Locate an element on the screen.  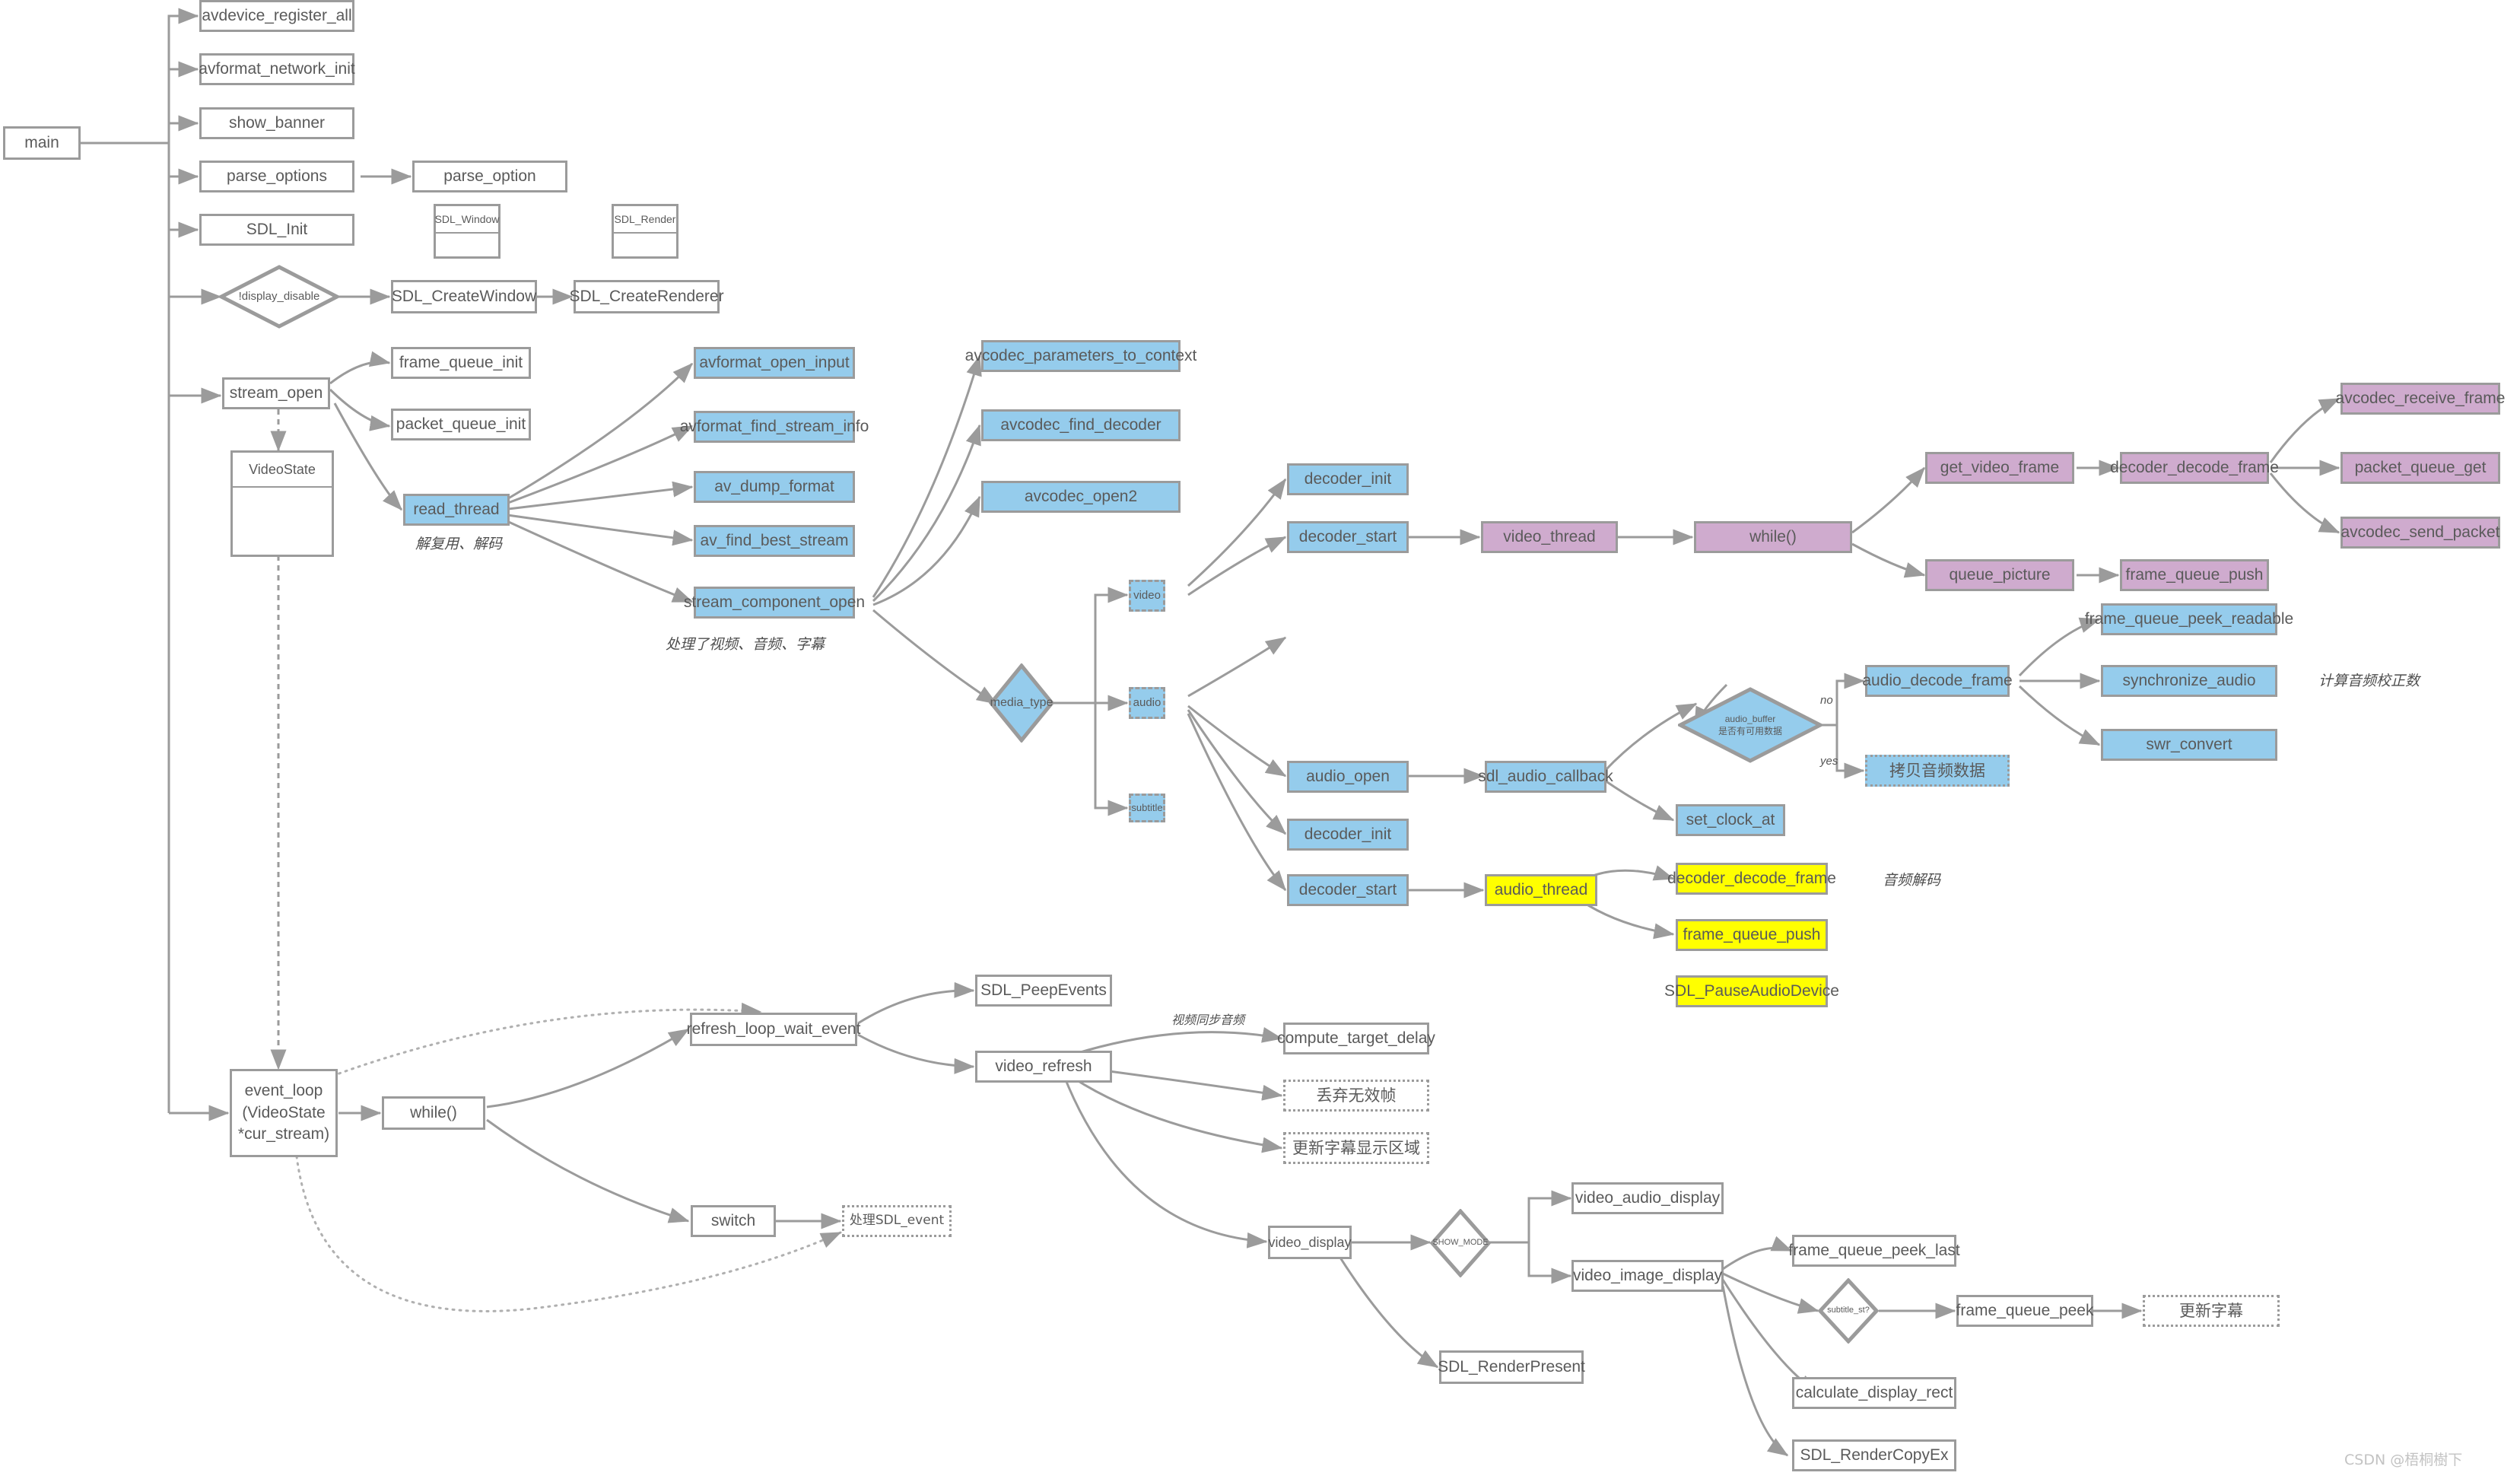
node-stream-open: stream_open is located at coordinates (276, 393).